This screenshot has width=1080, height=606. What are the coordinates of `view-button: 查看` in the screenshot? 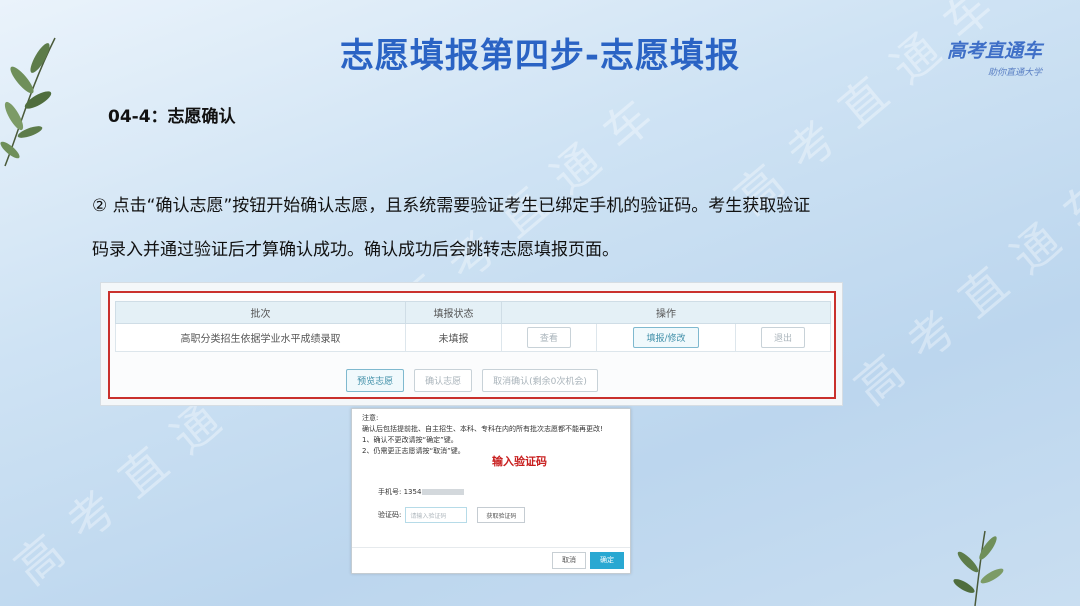 It's located at (548, 337).